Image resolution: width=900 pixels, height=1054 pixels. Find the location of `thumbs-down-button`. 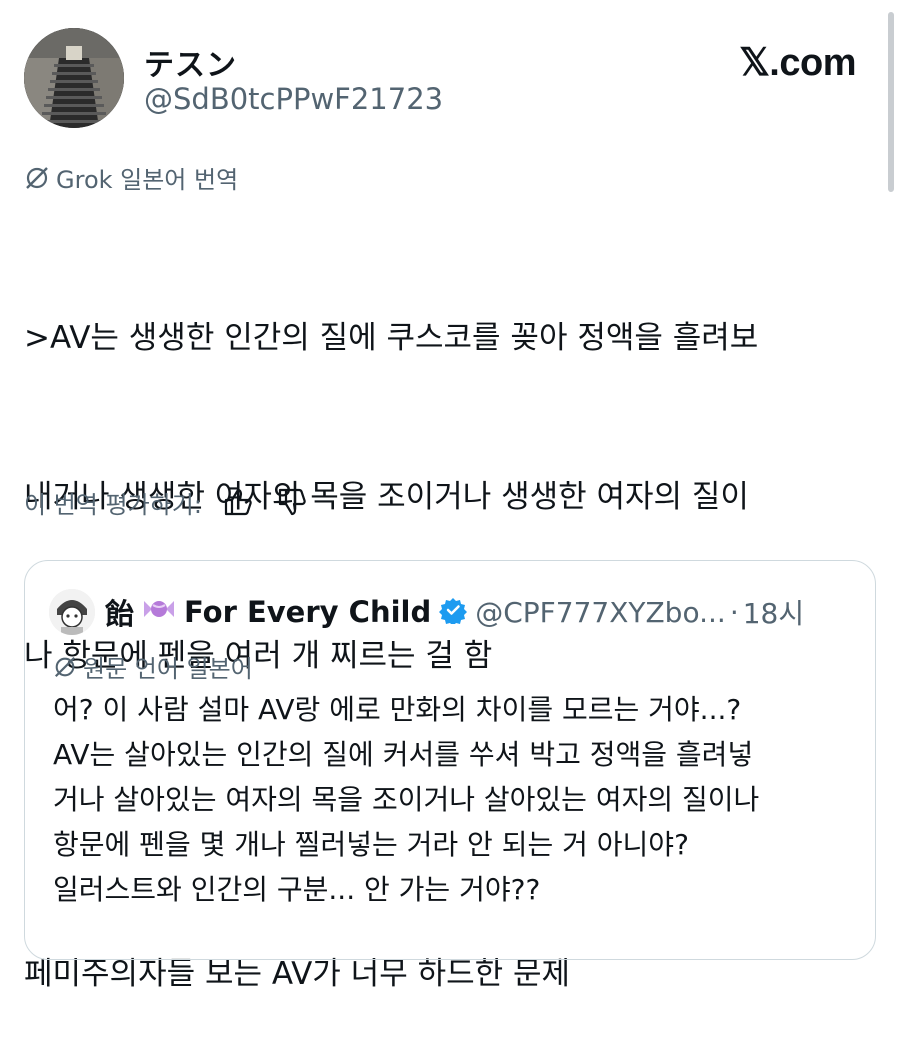

thumbs-down-button is located at coordinates (292, 502).